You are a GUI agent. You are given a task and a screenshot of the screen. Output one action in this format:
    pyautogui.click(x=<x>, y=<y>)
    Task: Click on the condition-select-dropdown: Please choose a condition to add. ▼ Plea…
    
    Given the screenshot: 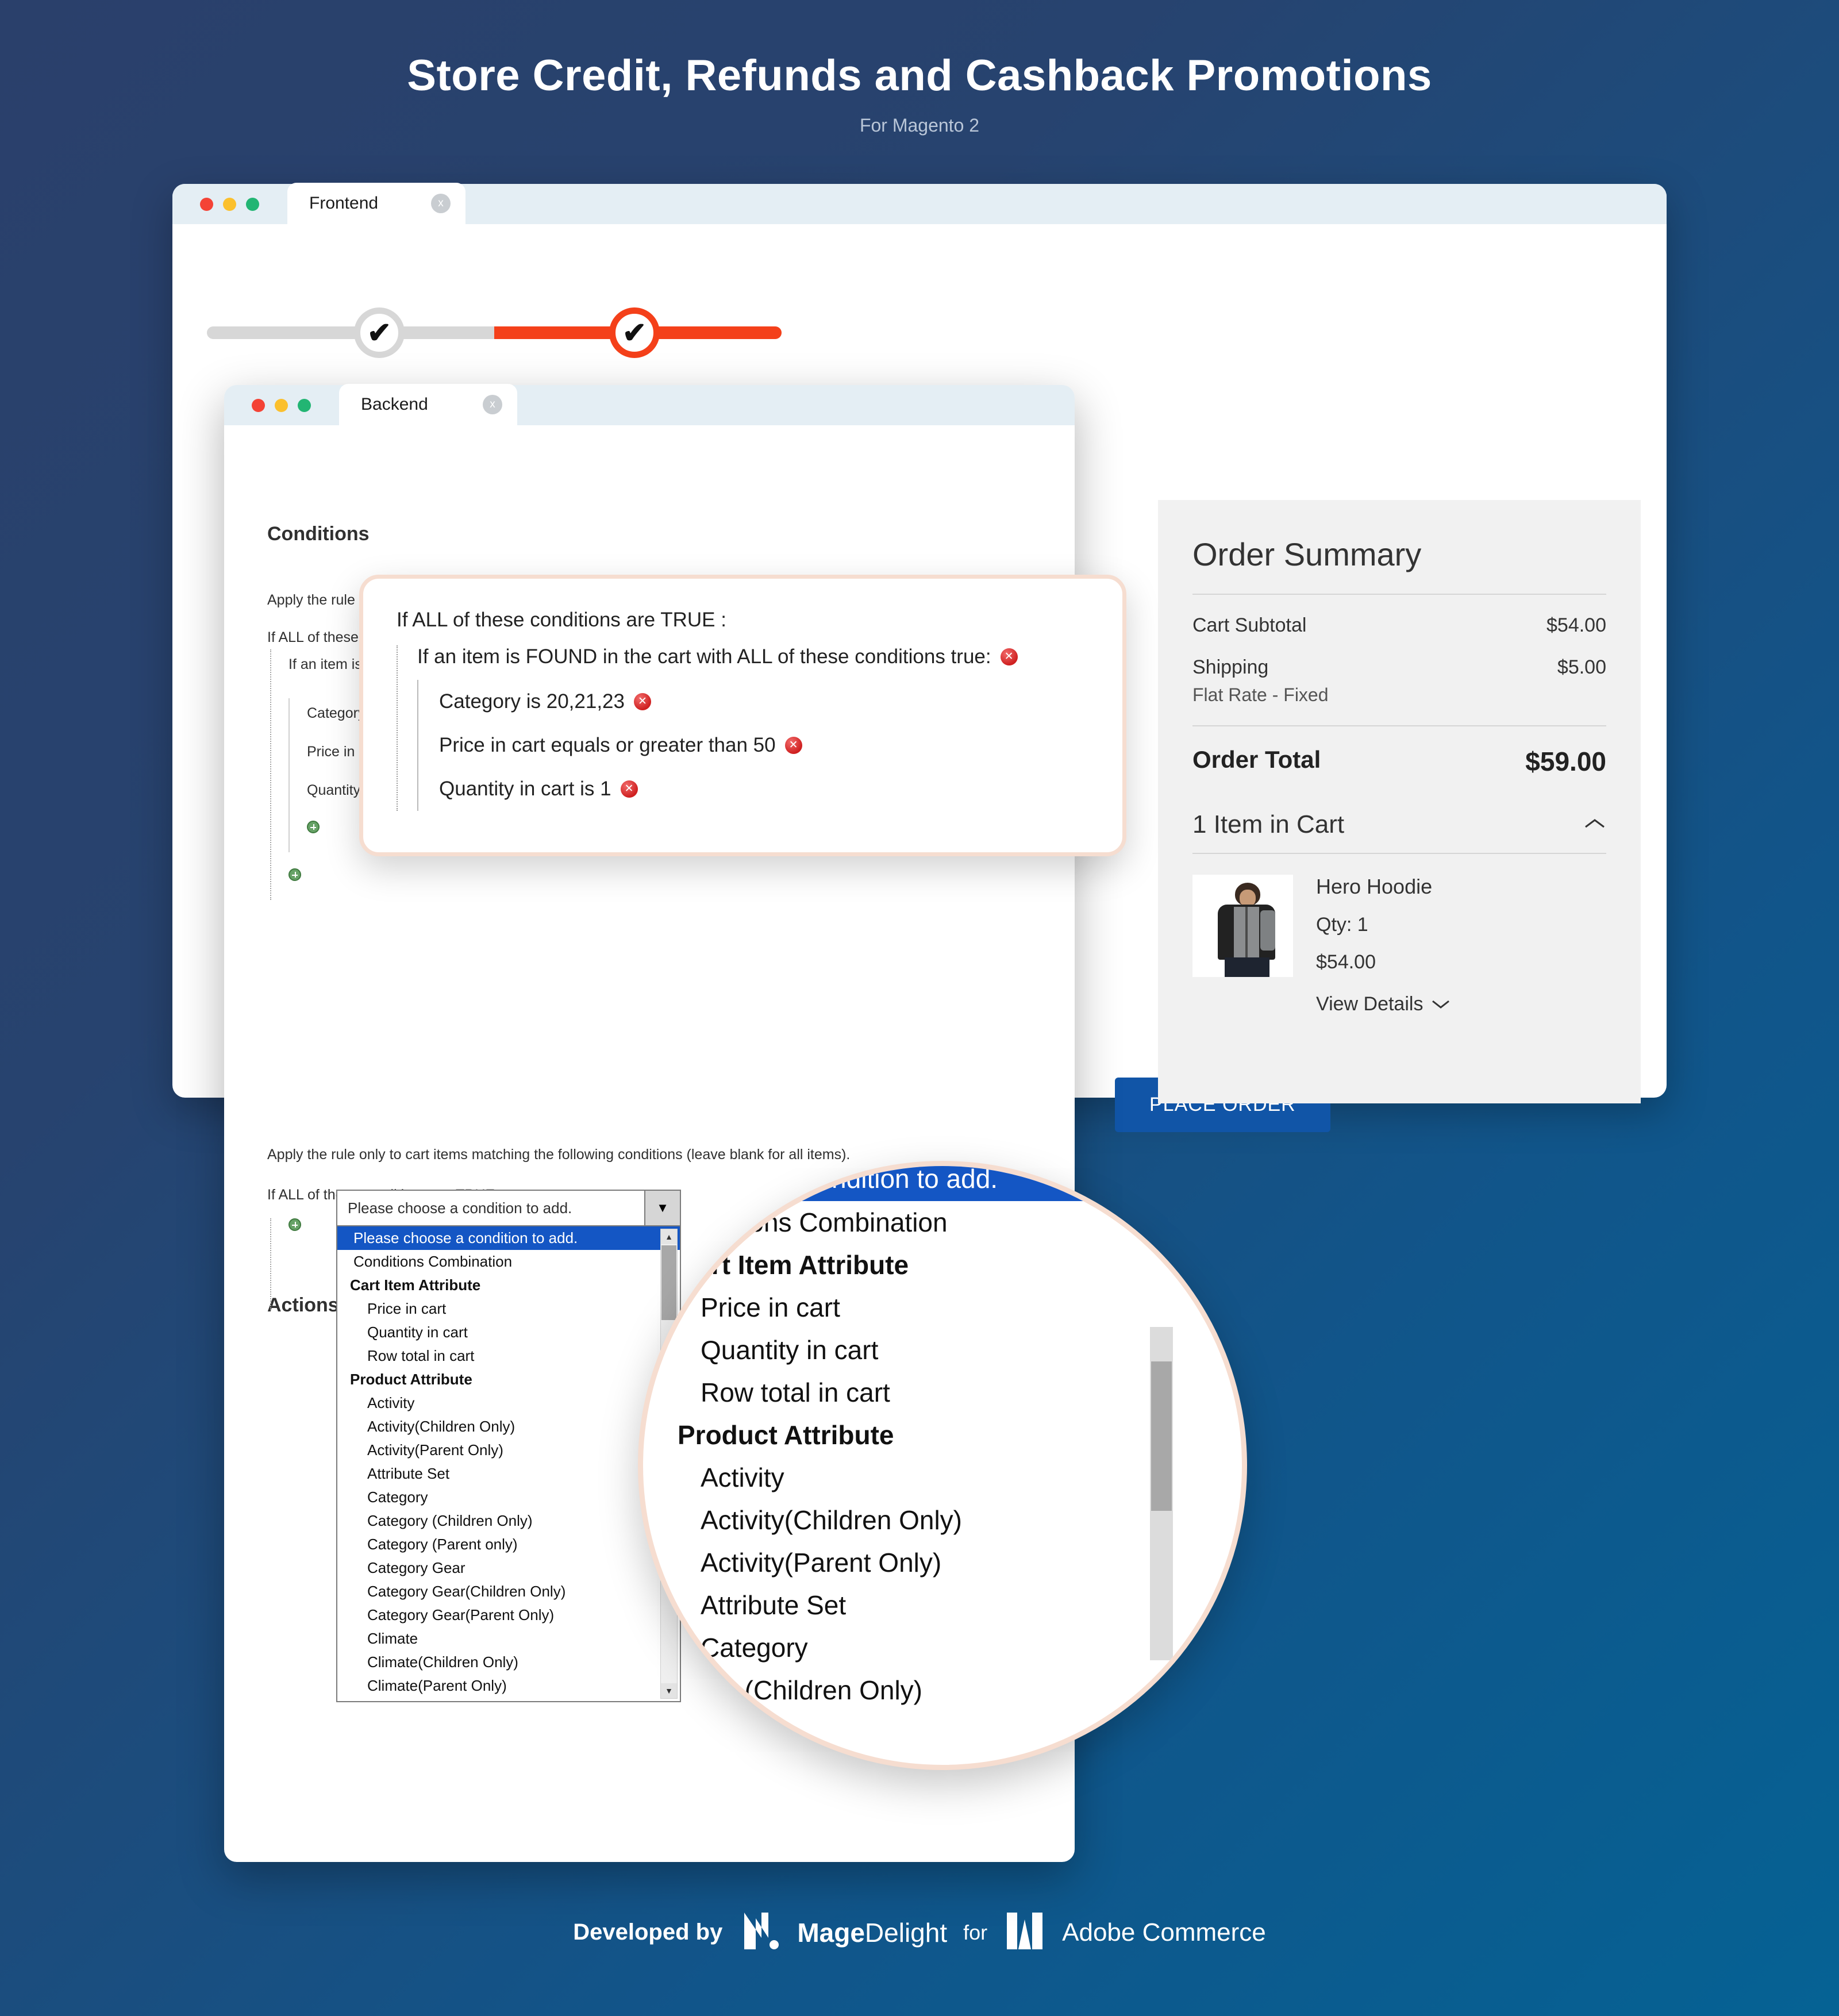 What is the action you would take?
    pyautogui.click(x=508, y=1446)
    